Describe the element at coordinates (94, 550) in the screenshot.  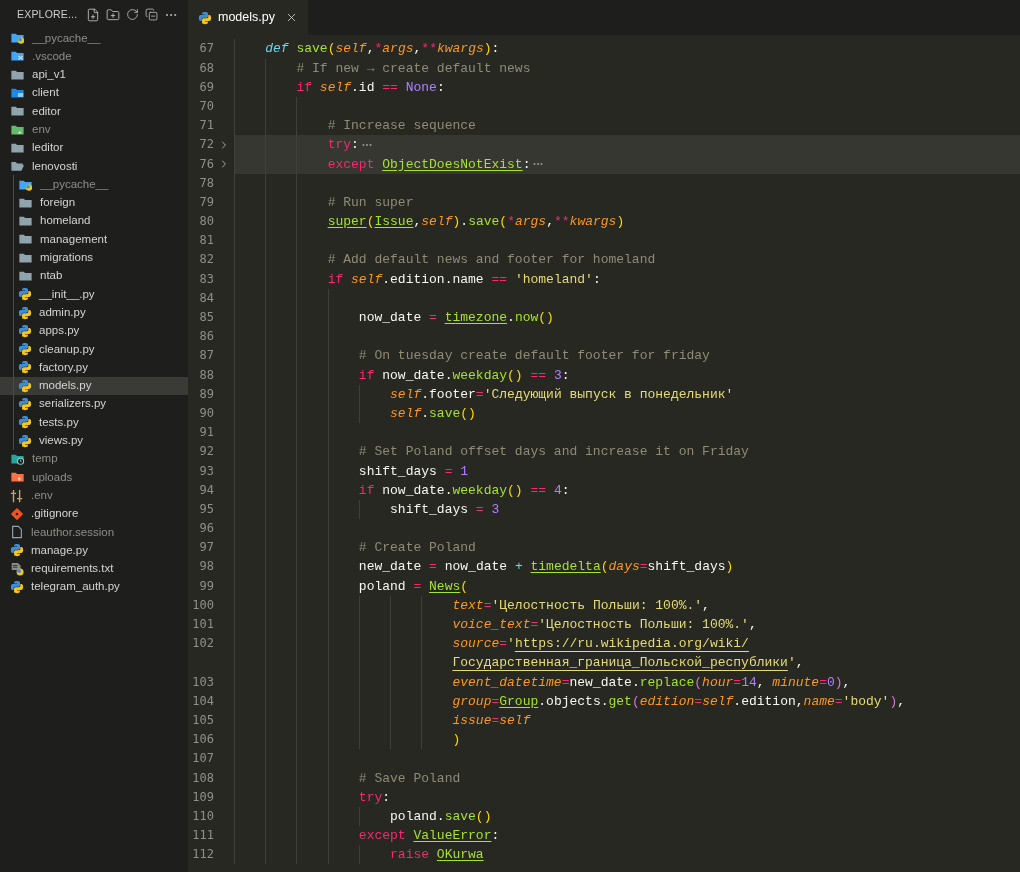
I see `tree-item: manage.py` at that location.